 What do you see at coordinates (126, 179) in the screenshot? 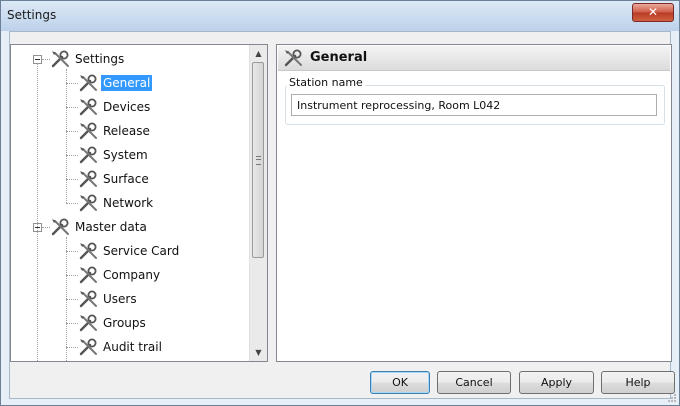
I see `tree-item-label: Surface` at bounding box center [126, 179].